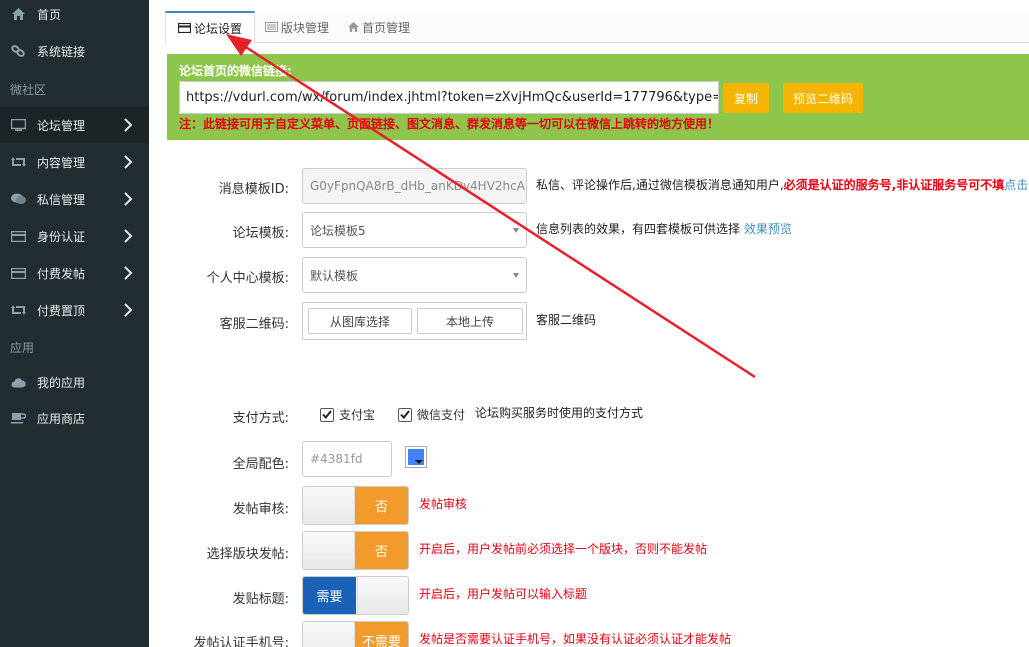 The height and width of the screenshot is (647, 1029). Describe the element at coordinates (28, 90) in the screenshot. I see `sidebar-section-community: 微社区` at that location.